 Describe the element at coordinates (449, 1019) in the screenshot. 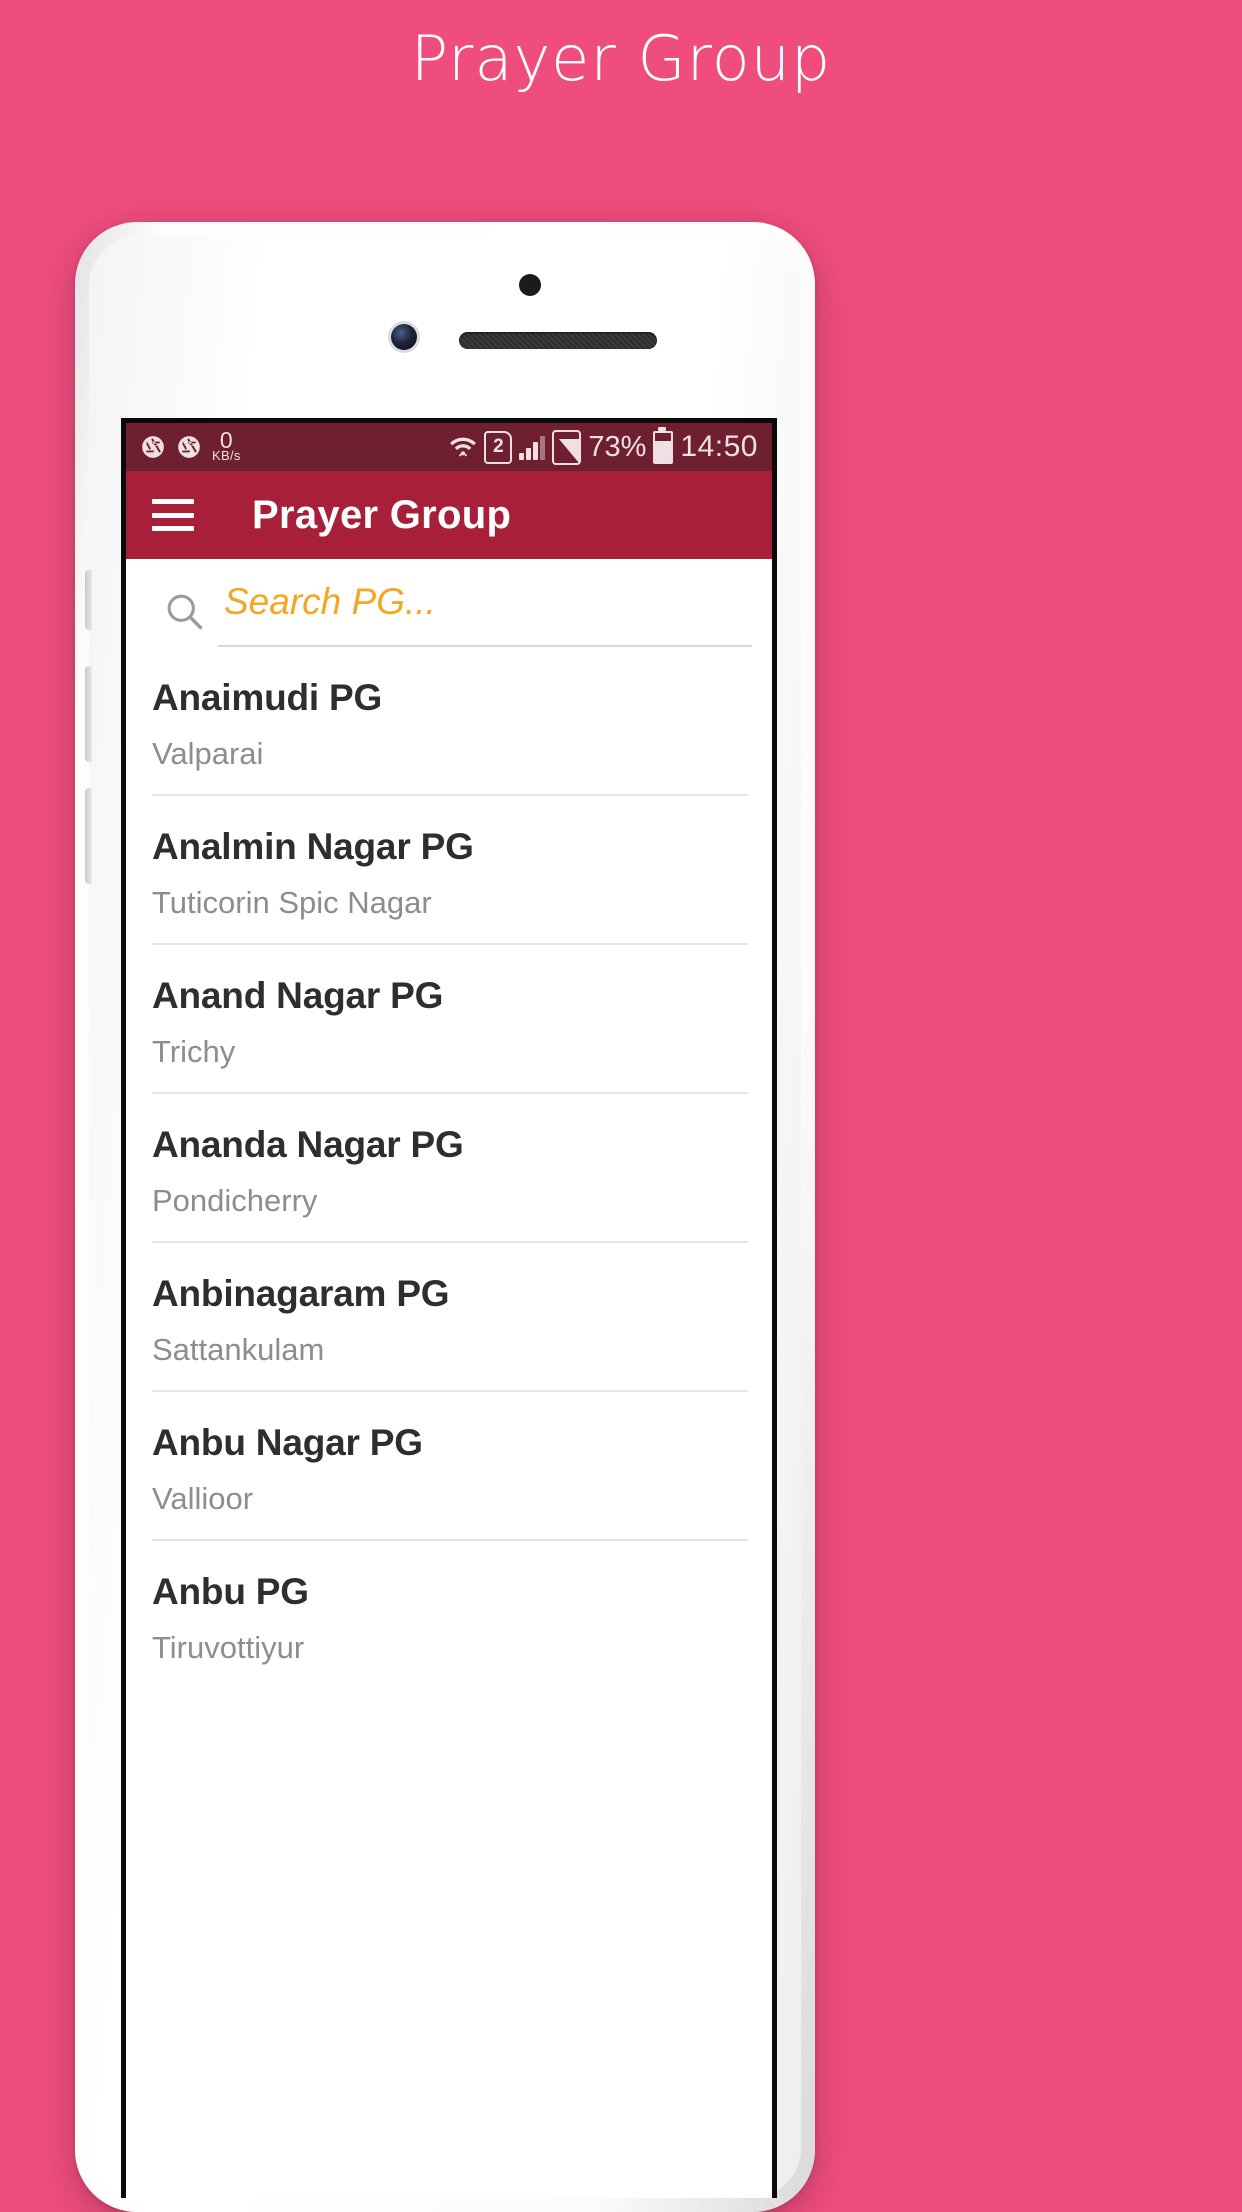

I see `list-item: Anand Nagar PG Trichy` at that location.